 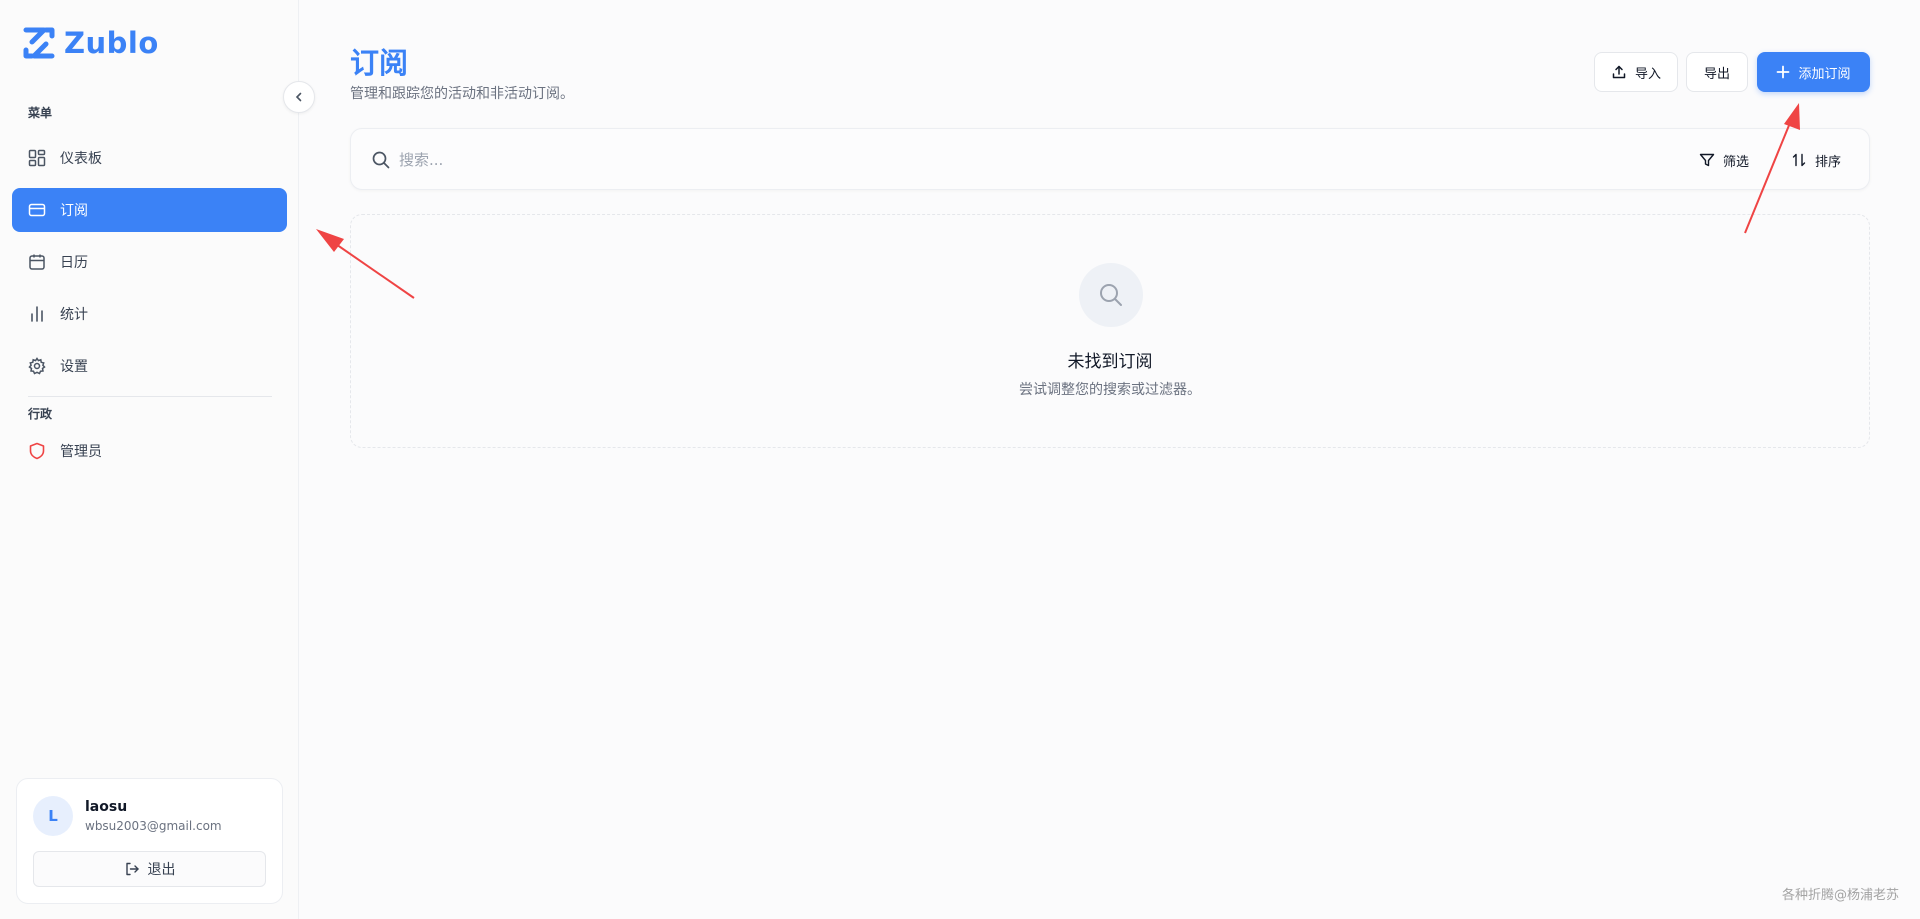 I want to click on dashboard-icon, so click(x=37, y=158).